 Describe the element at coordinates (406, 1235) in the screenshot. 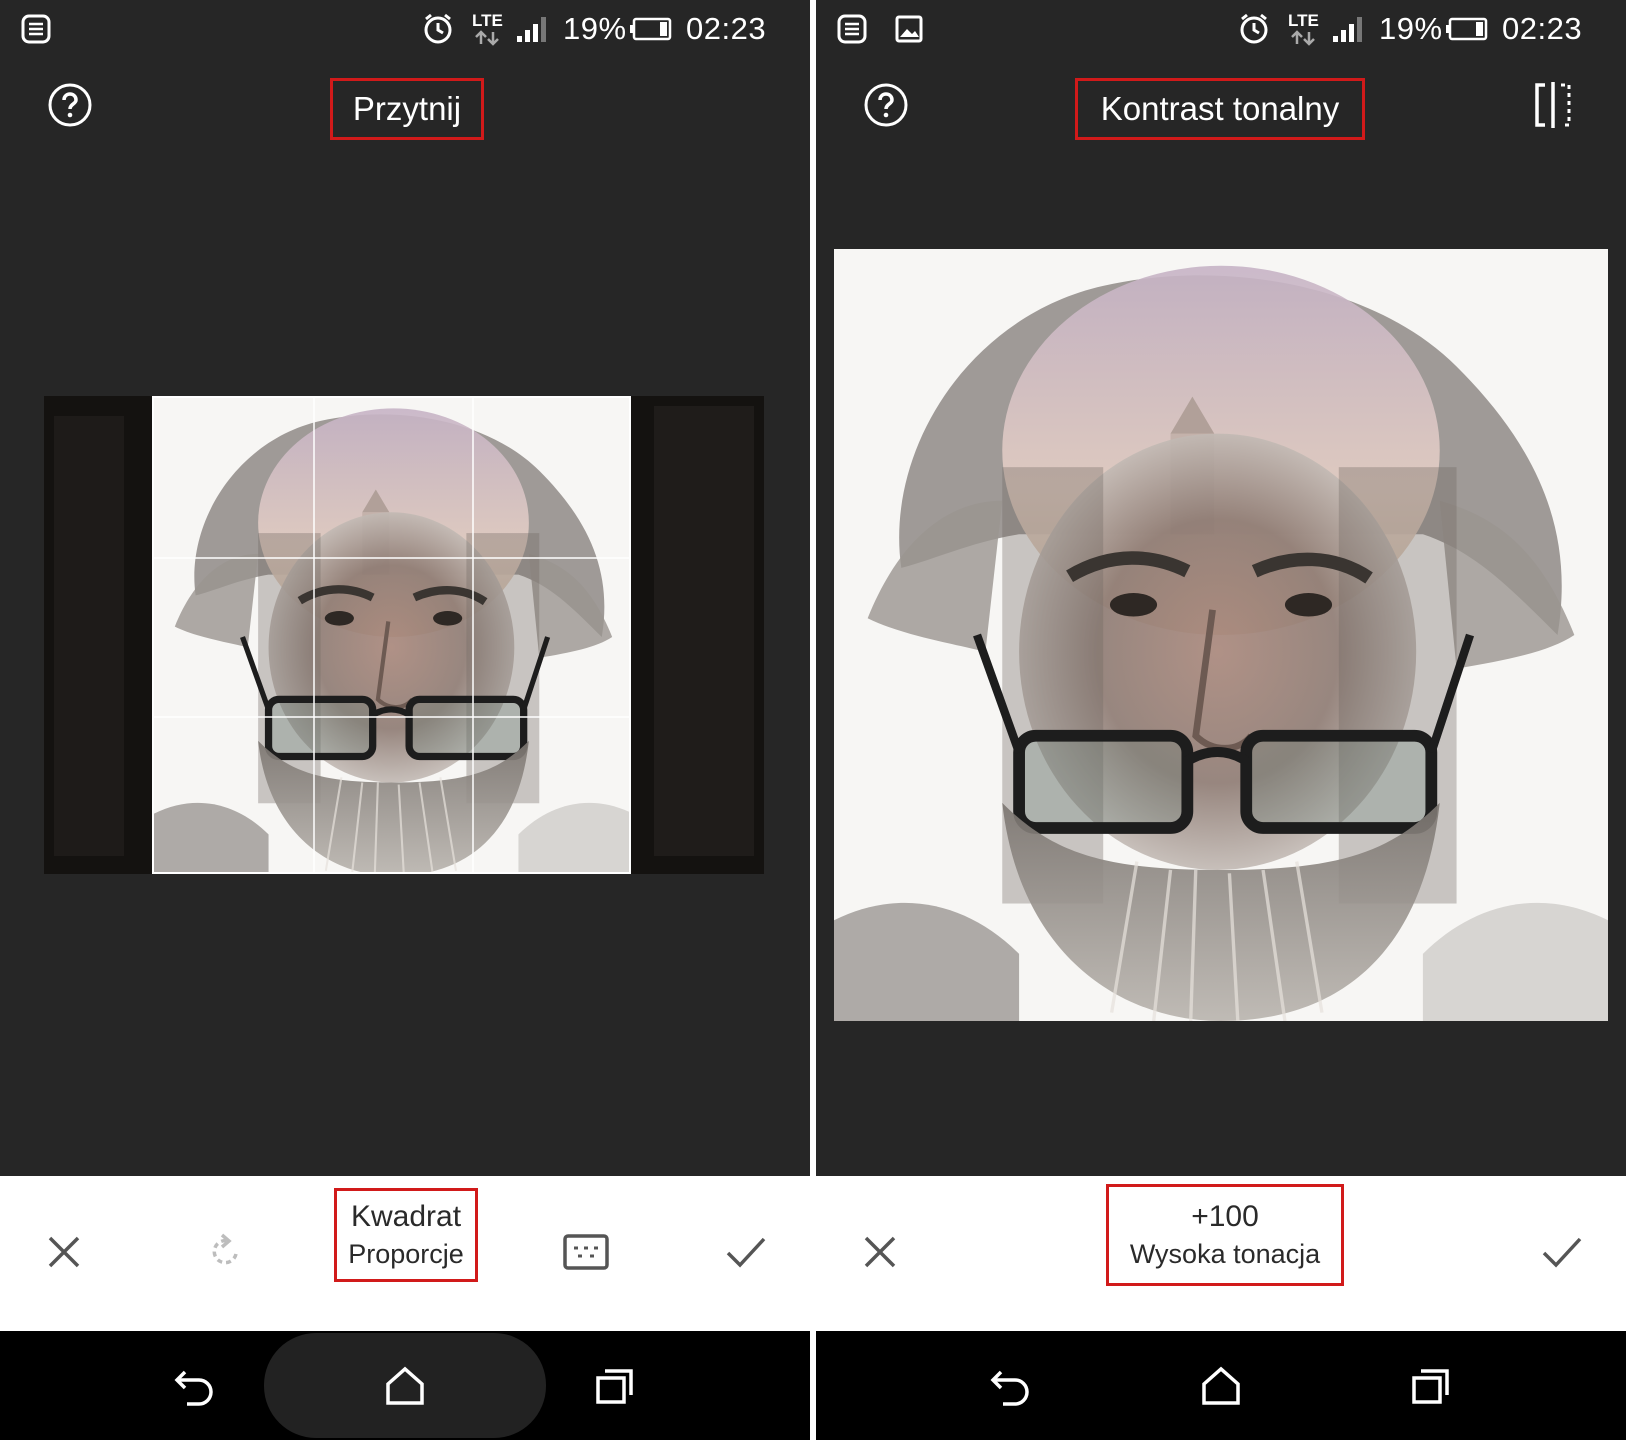

I see `aspect-ratio-option: Kwadrat Proporcje` at that location.